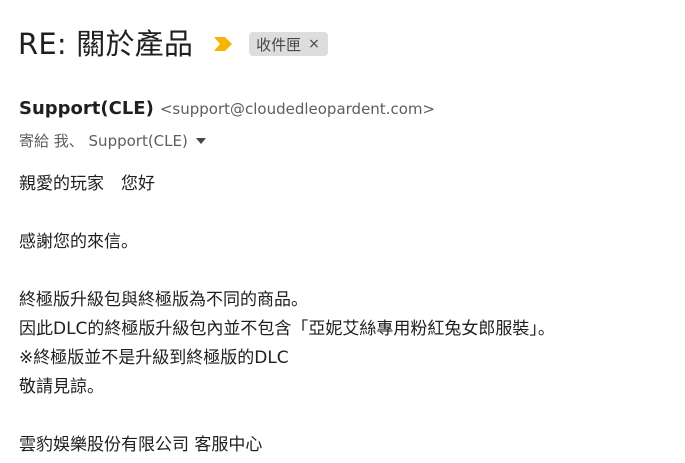 This screenshot has width=685, height=463. I want to click on caret-down-icon, so click(200, 140).